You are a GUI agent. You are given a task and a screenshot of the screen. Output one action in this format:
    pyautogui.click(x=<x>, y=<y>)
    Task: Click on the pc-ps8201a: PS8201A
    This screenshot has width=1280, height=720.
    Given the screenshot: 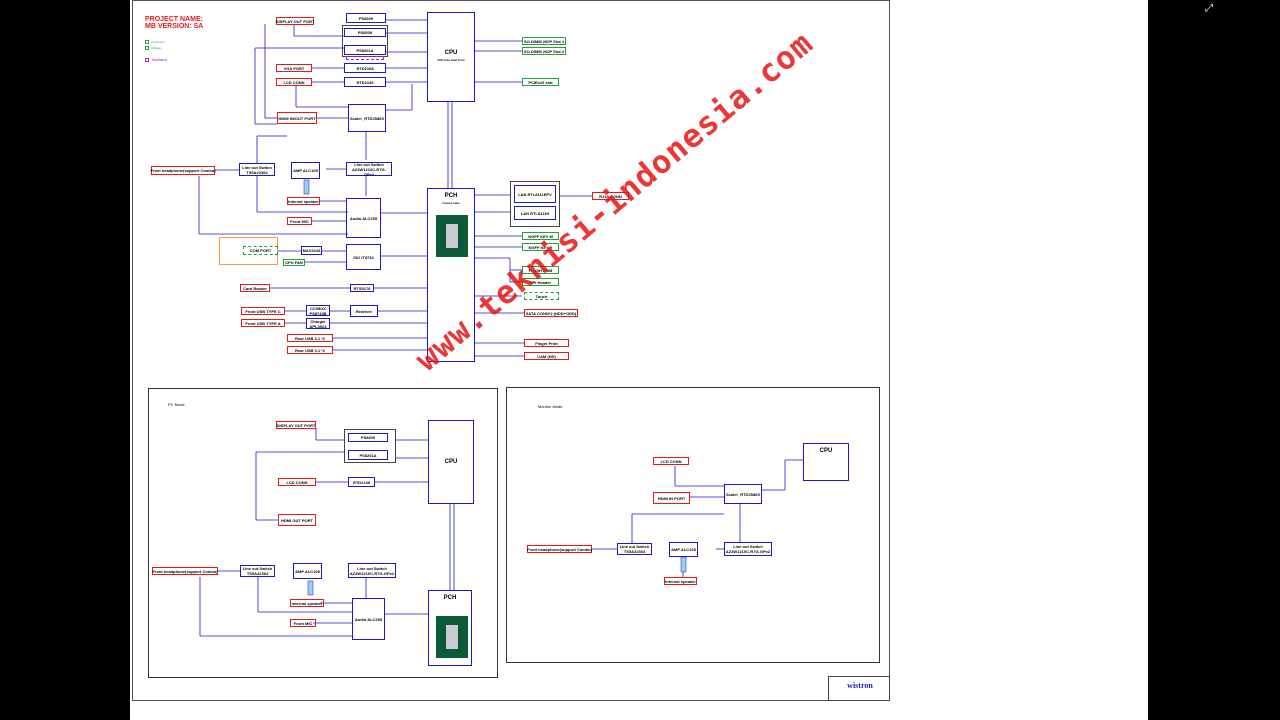 What is the action you would take?
    pyautogui.click(x=368, y=455)
    